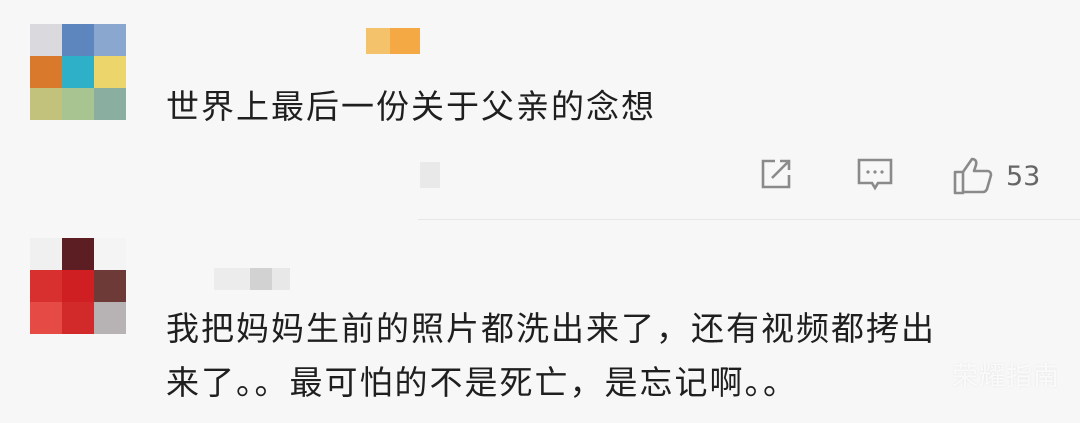  I want to click on watermark: 荣耀指南, so click(1005, 377).